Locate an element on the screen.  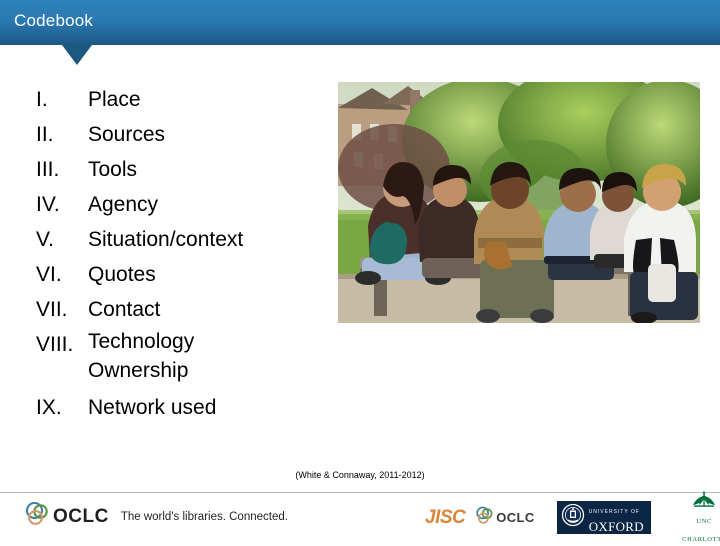
list-item-numeral: VII. is located at coordinates (52, 309).